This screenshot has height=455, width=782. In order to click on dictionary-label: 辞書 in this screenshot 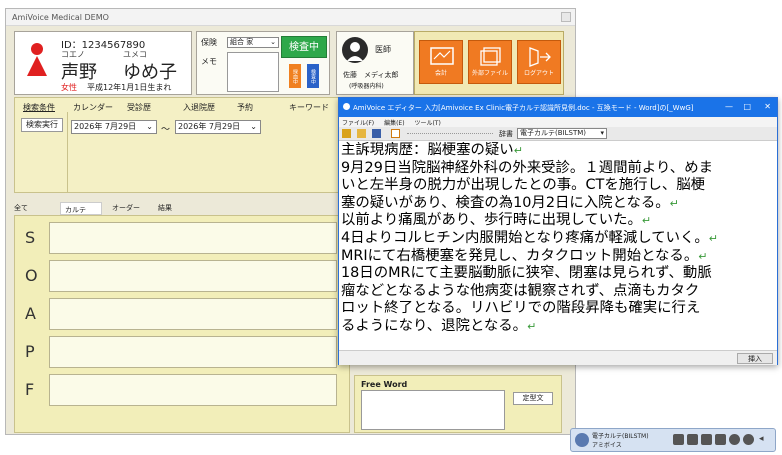, I will do `click(506, 134)`.